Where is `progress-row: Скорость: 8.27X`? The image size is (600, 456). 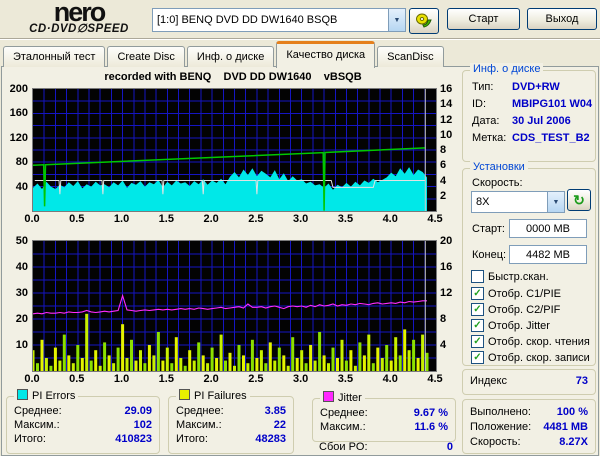
progress-row: Скорость: 8.27X is located at coordinates (529, 442).